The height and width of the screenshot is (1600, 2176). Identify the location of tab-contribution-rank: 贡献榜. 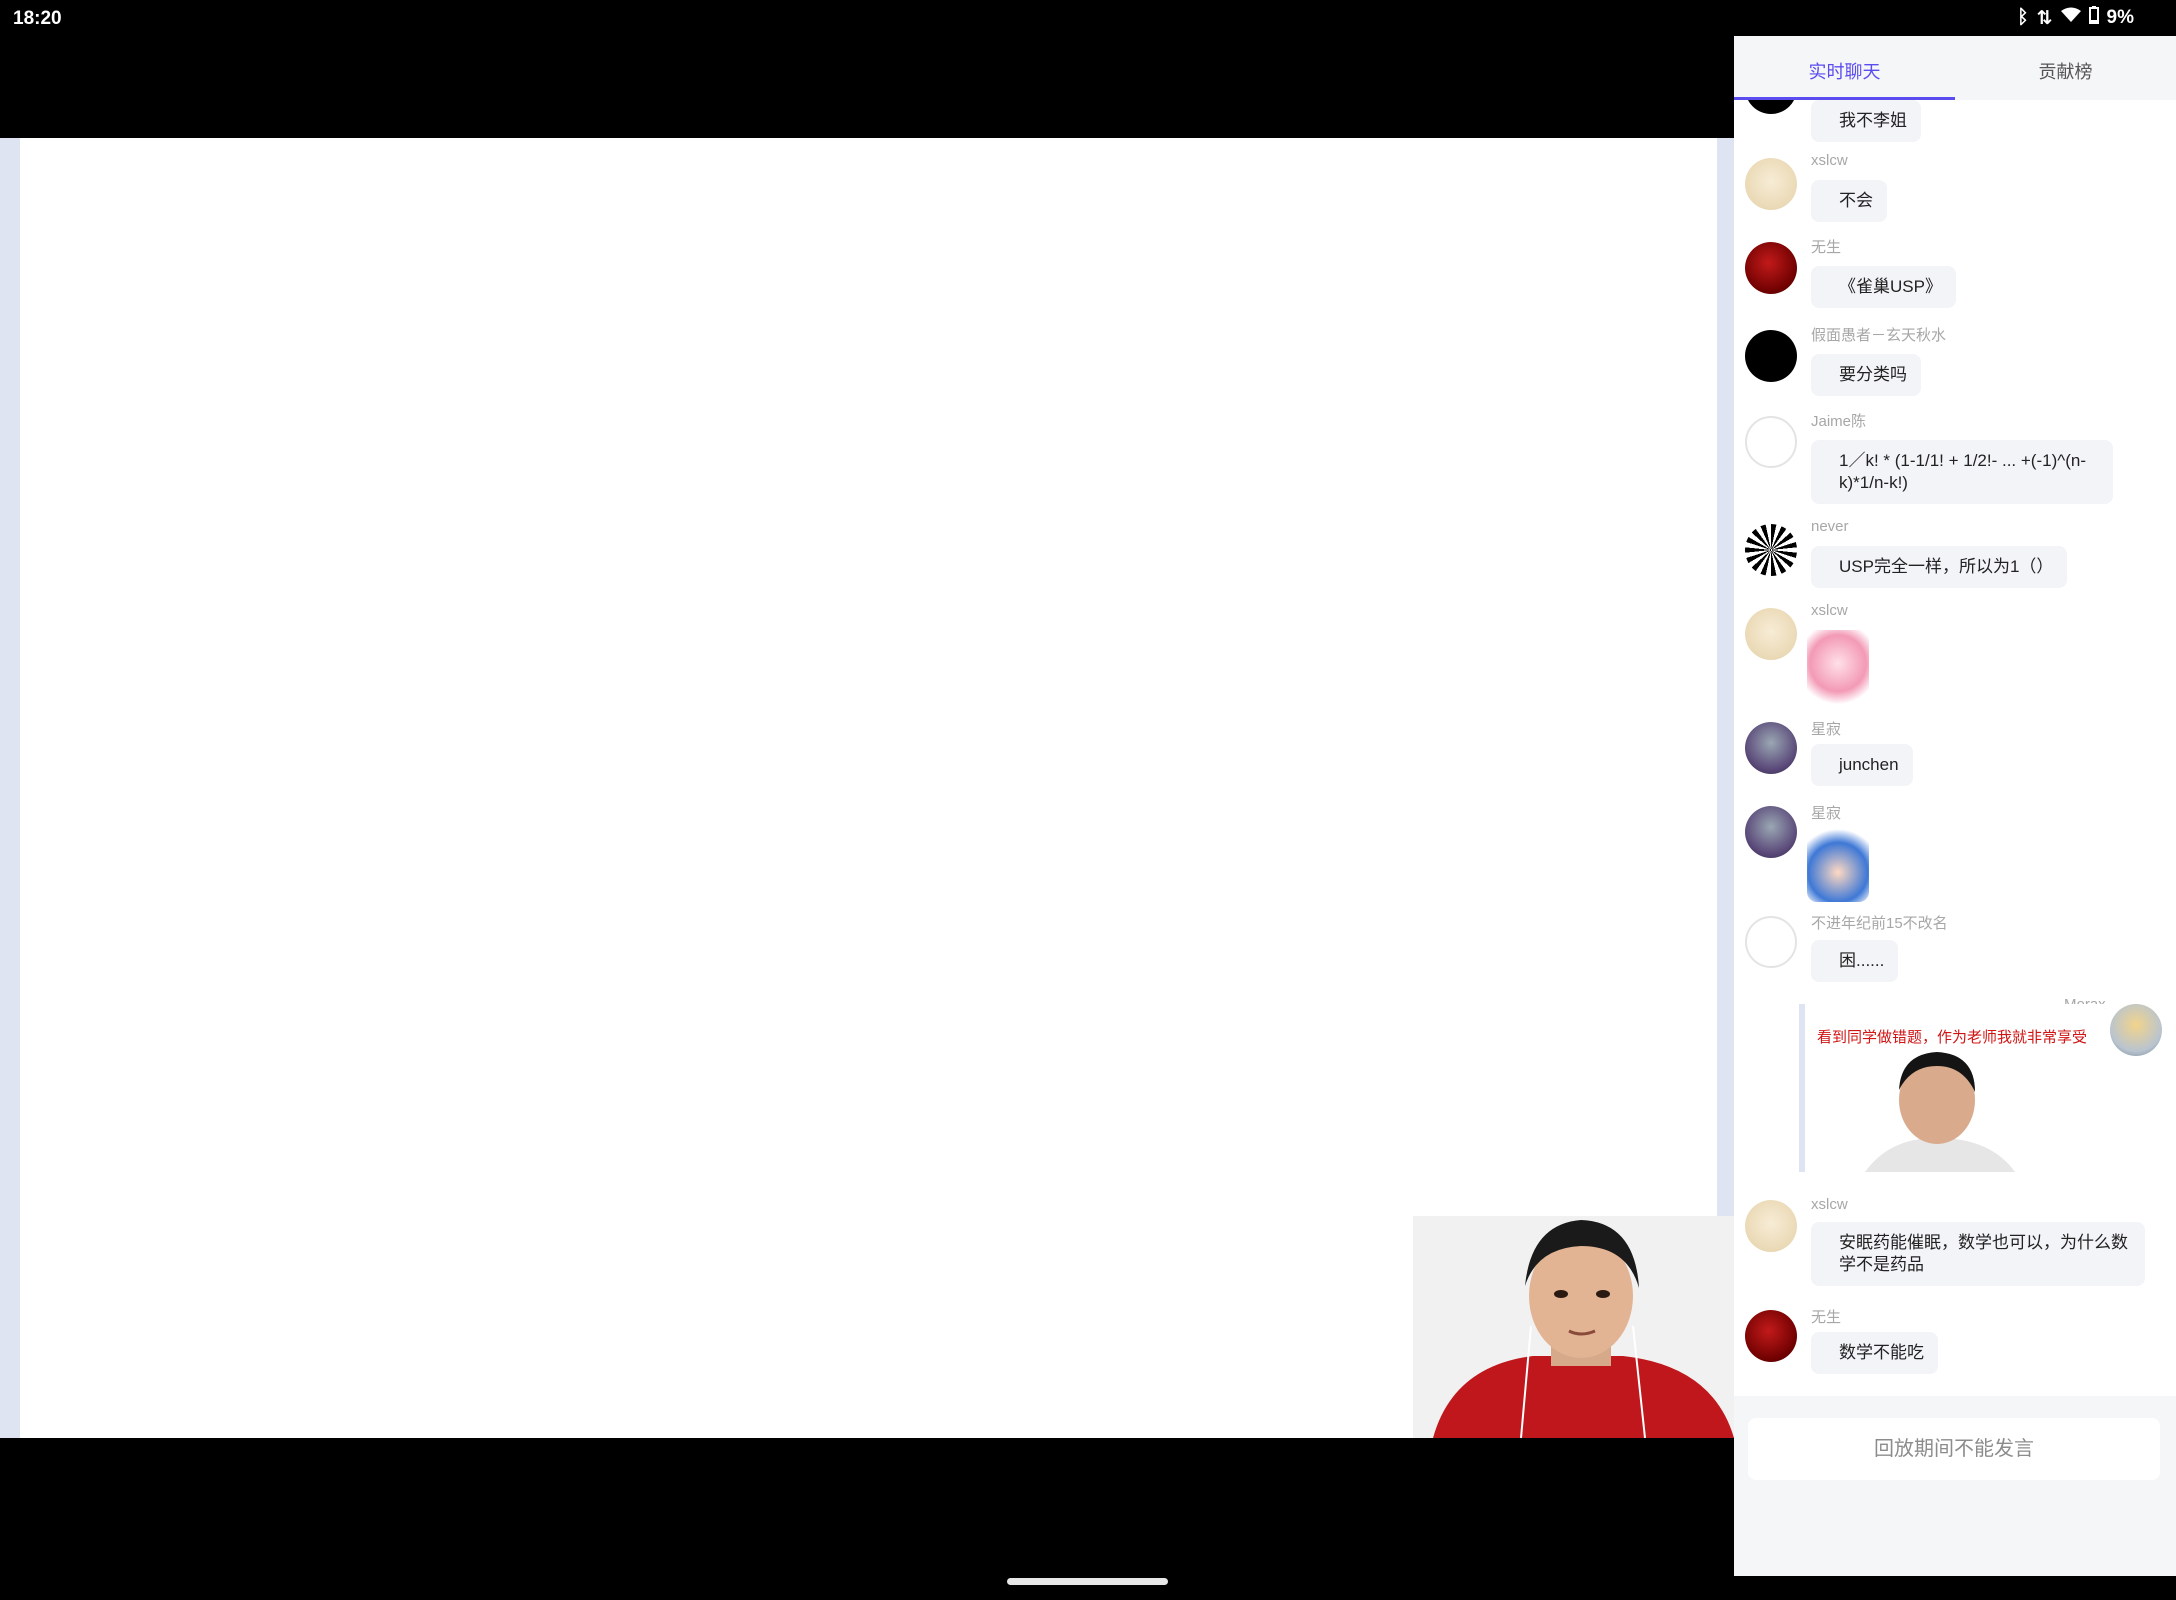
(2065, 68).